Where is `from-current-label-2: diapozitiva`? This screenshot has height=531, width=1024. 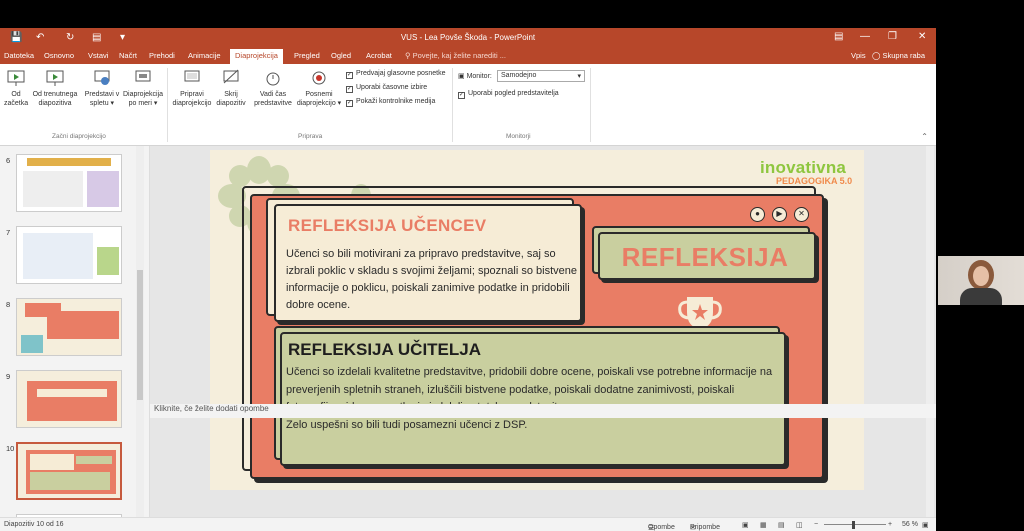
from-current-label-2: diapozitiva is located at coordinates (55, 103).